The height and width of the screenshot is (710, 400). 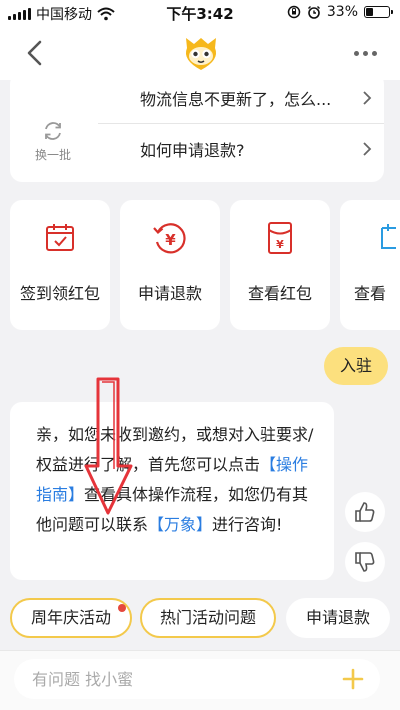 I want to click on quick-reply-chip: 申请退款, so click(x=338, y=618).